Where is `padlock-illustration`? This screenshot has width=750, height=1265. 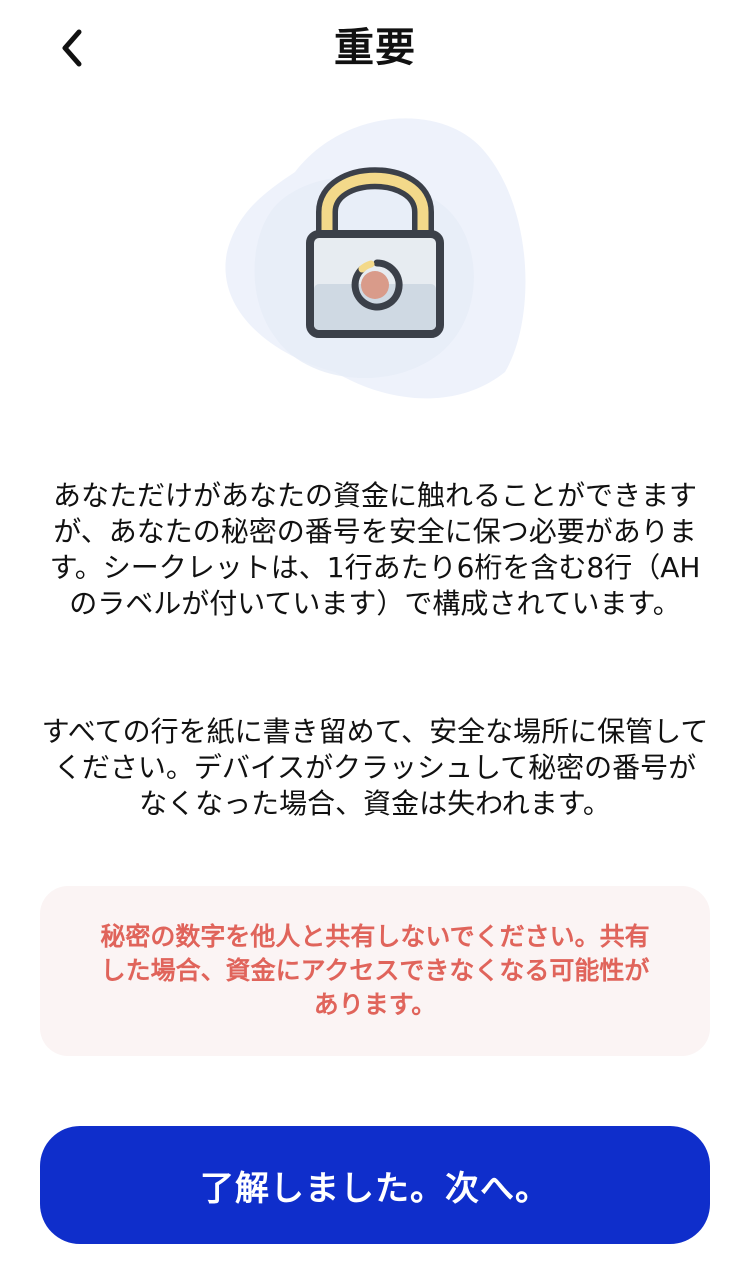 padlock-illustration is located at coordinates (375, 262).